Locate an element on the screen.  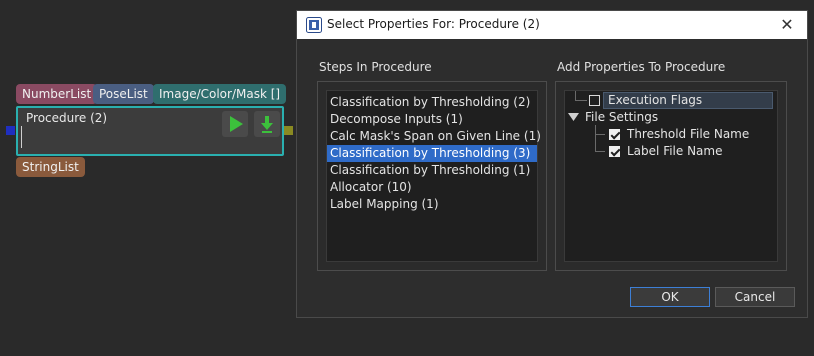
tree-item-label-file-name: Label File Name is located at coordinates (674, 151).